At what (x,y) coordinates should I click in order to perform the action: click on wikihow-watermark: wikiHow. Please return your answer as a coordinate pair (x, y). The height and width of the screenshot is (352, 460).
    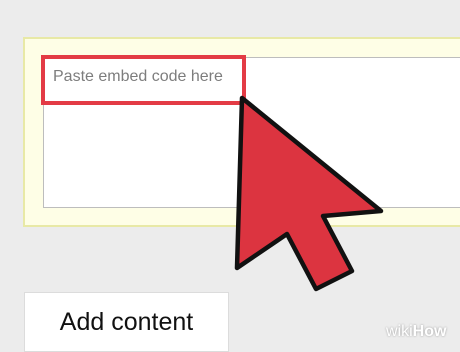
    Looking at the image, I should click on (416, 332).